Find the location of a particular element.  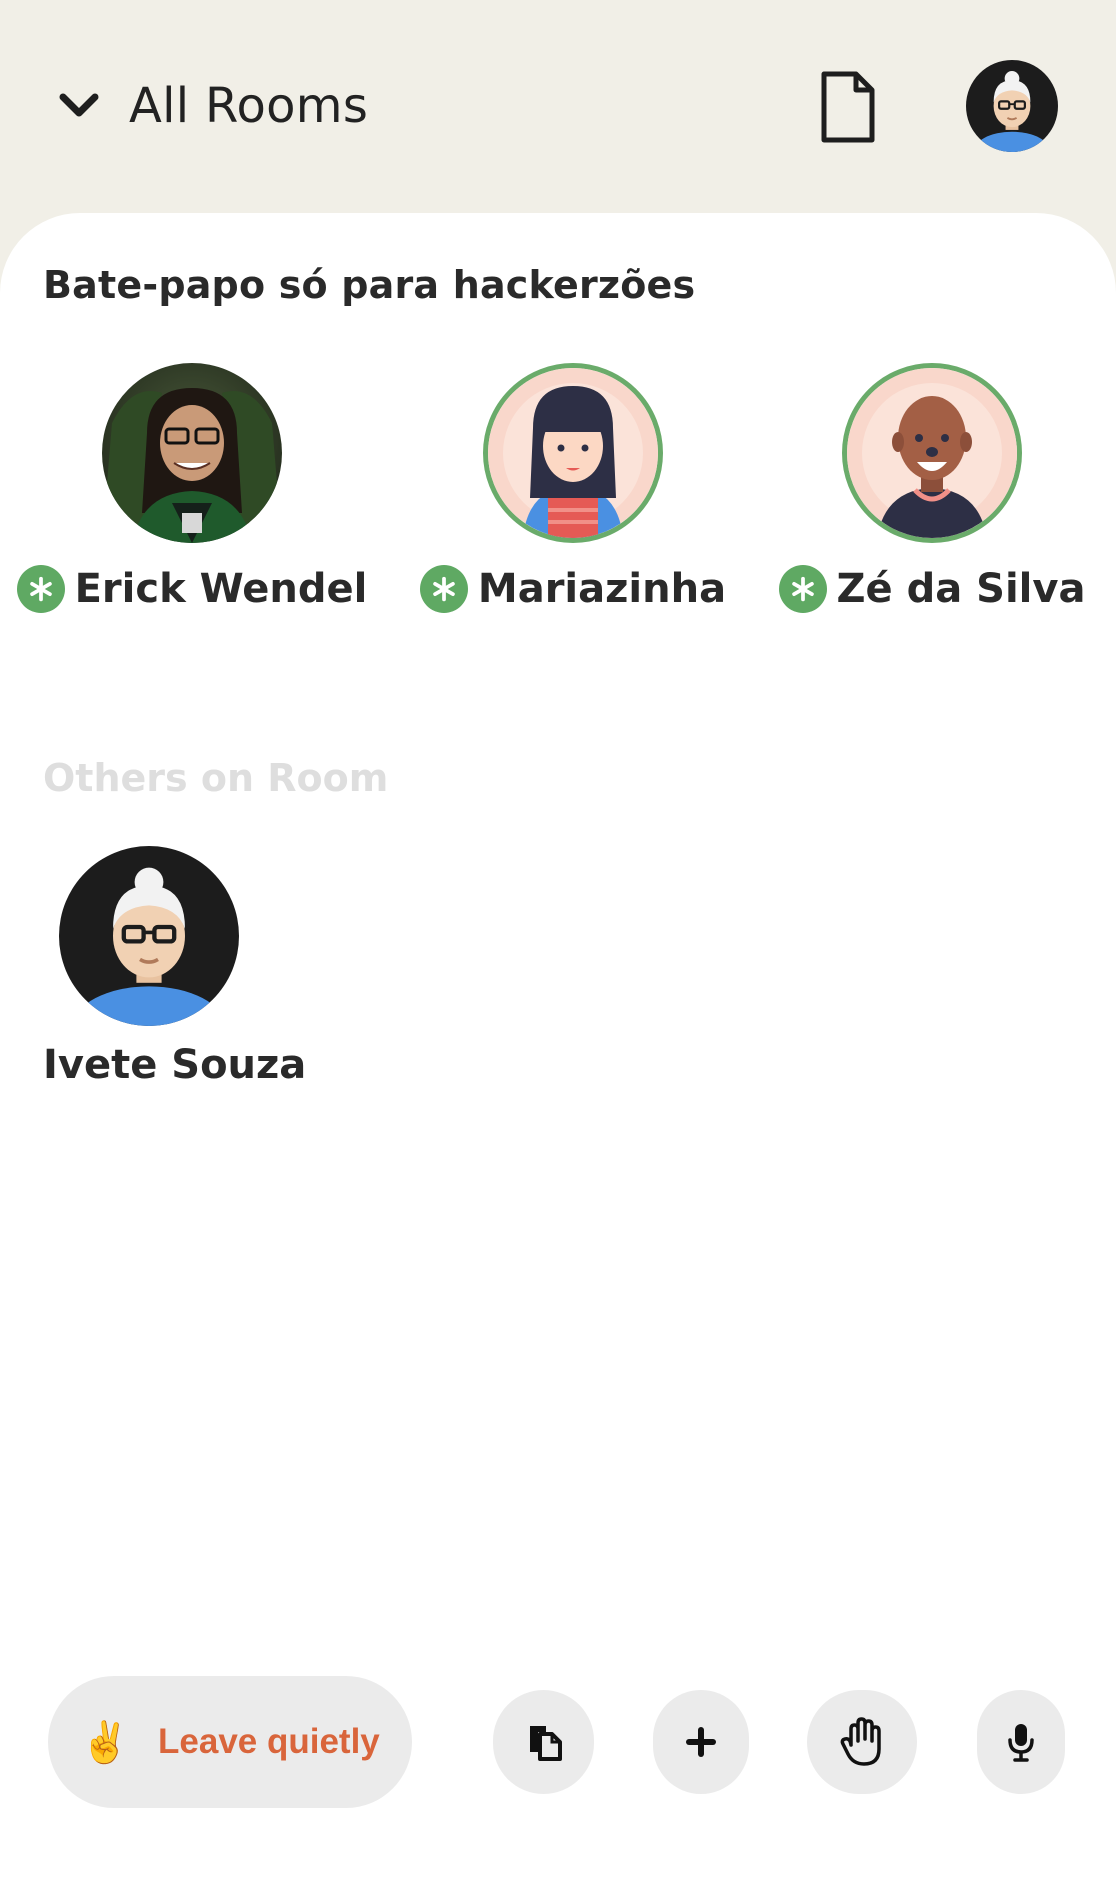

leave-label: Leave quietly is located at coordinates (269, 1741).